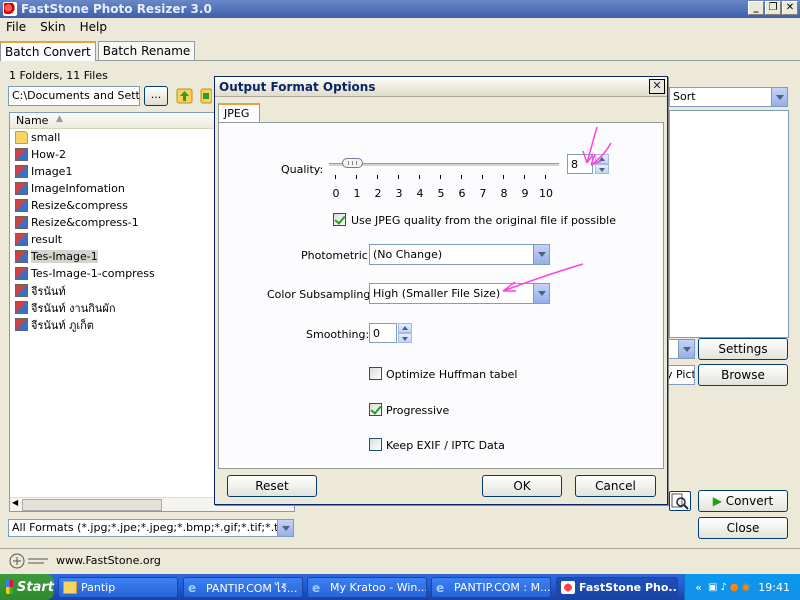  I want to click on convert-button: ▶ Convert, so click(743, 501).